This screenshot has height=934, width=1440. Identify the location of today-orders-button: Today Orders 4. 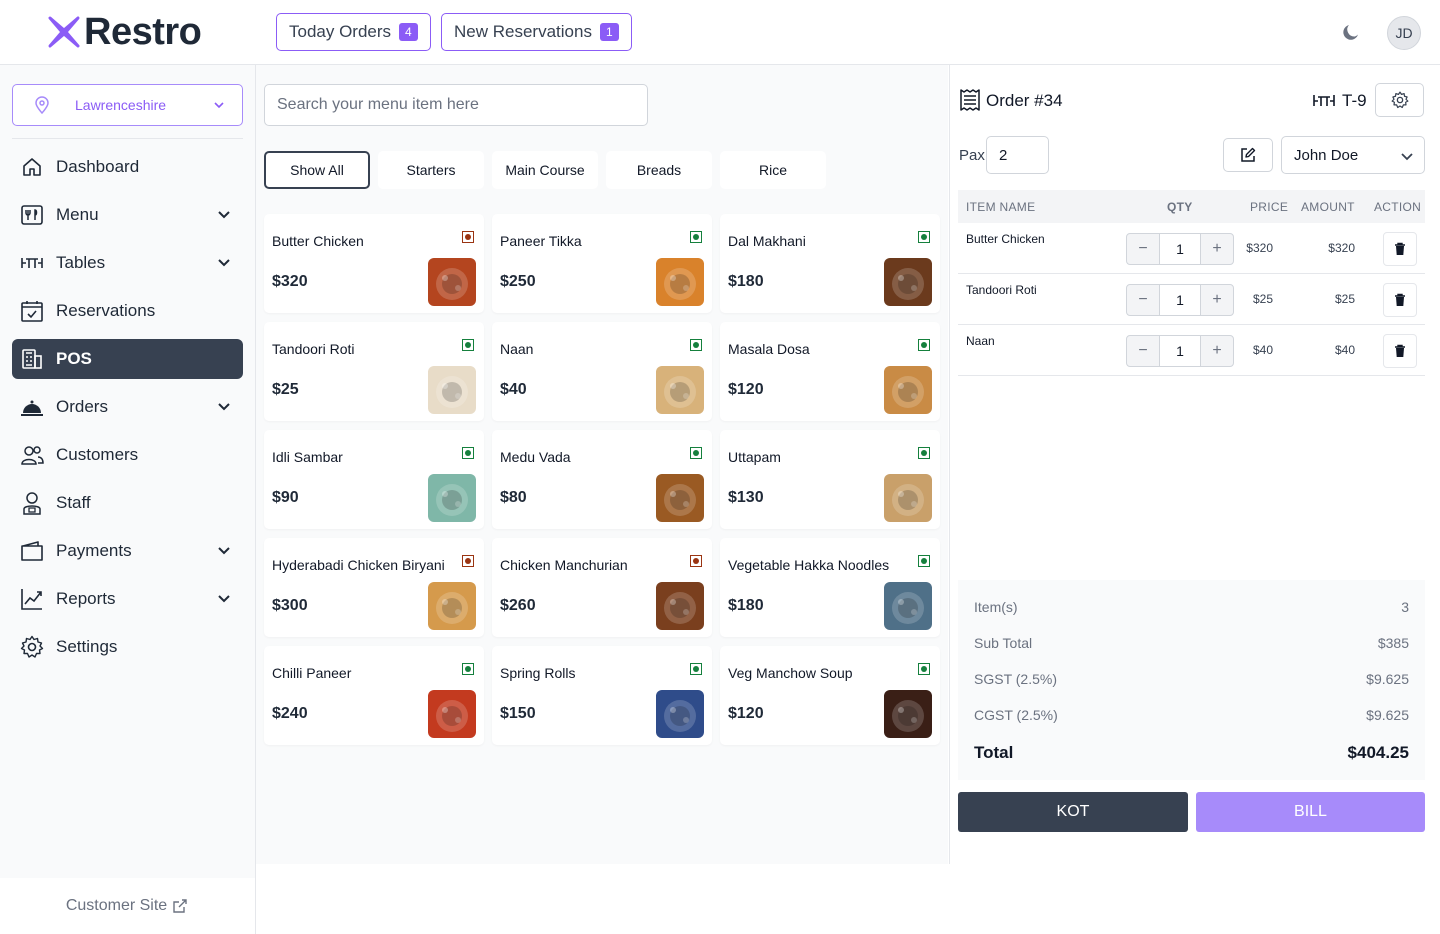
(353, 32).